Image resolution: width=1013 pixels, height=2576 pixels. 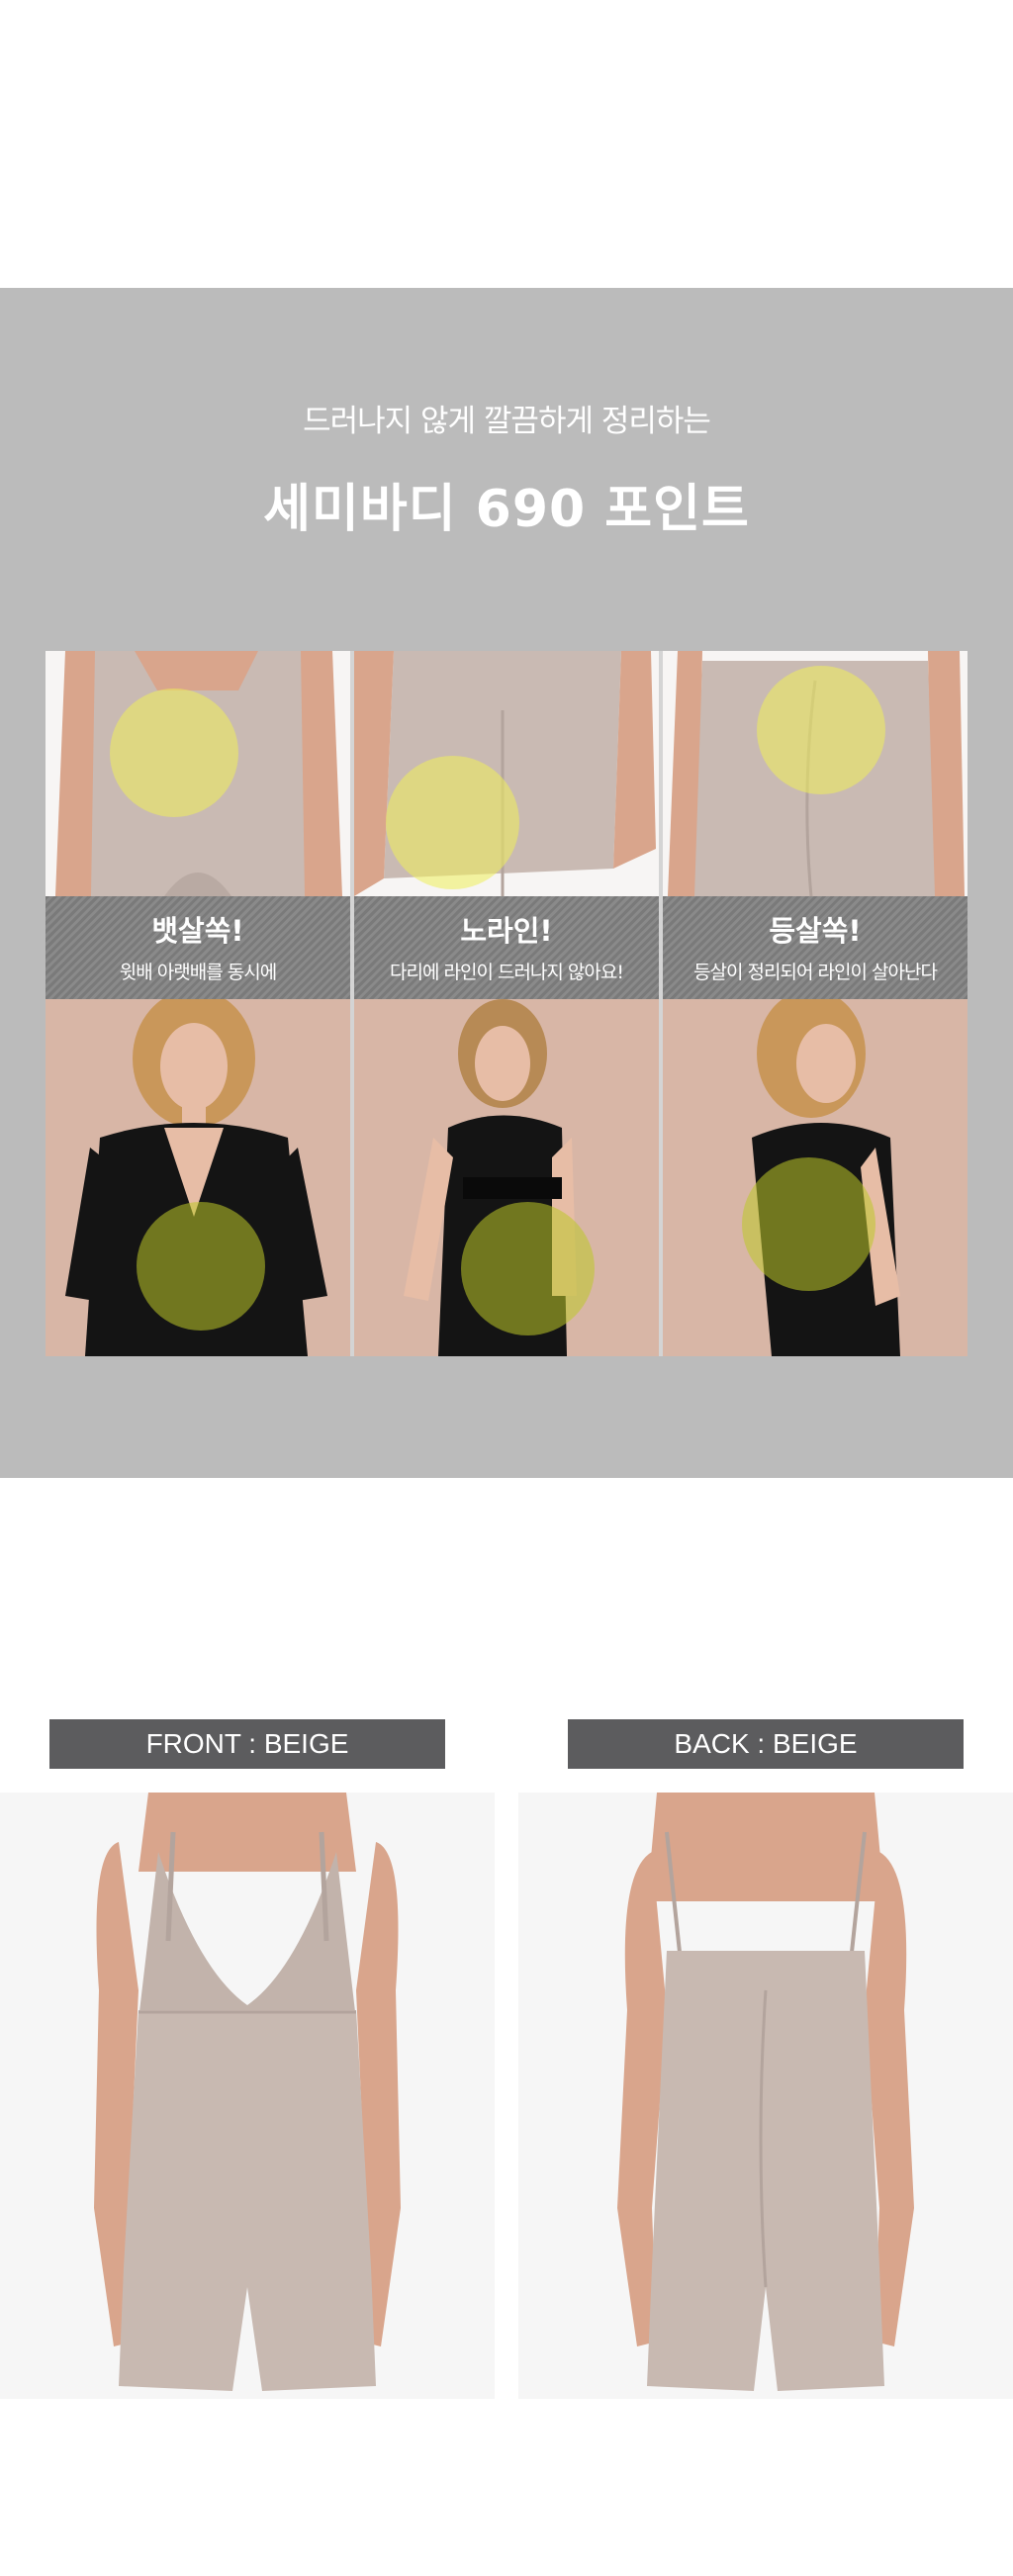 What do you see at coordinates (506, 1177) in the screenshot?
I see `model-photo-side` at bounding box center [506, 1177].